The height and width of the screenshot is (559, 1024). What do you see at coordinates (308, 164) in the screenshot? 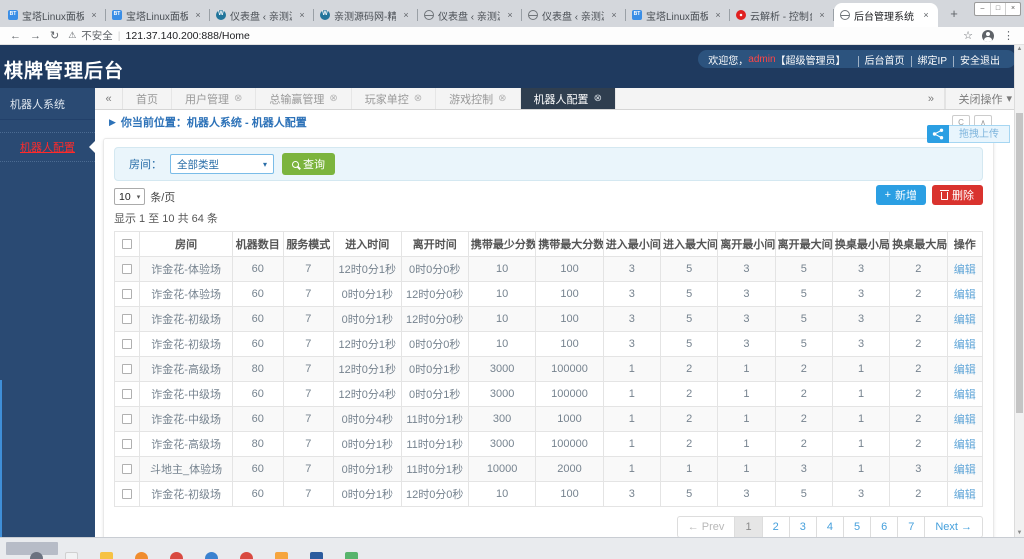
I see `search-button: 查询` at bounding box center [308, 164].